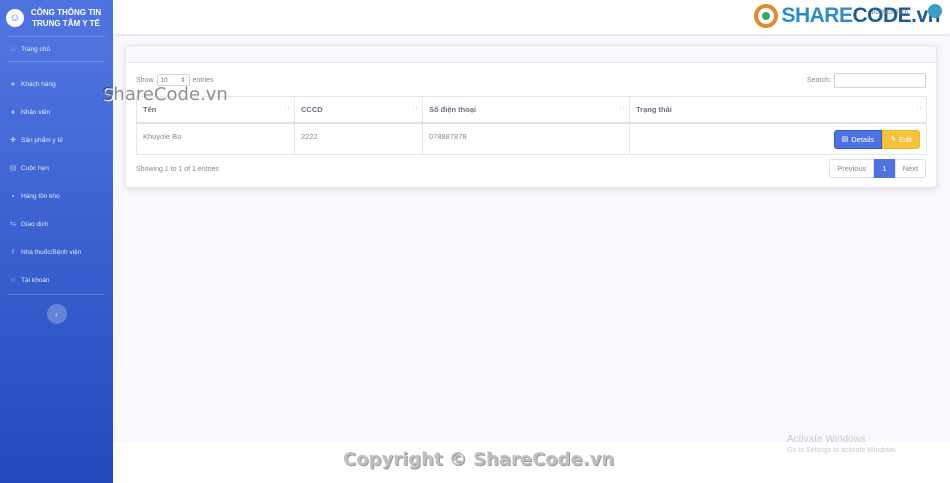  Describe the element at coordinates (860, 15) in the screenshot. I see `logo-text: SHARECODE.vn` at that location.